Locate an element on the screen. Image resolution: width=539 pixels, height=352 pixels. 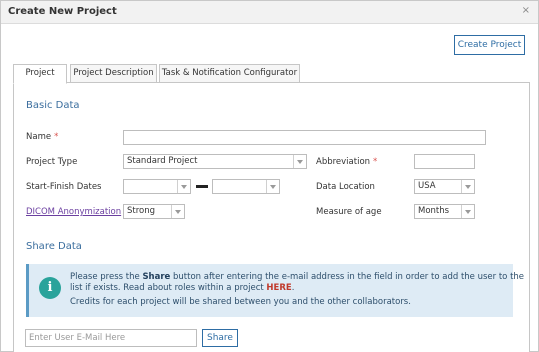
abbreviation-label: Abbreviation * is located at coordinates (346, 162).